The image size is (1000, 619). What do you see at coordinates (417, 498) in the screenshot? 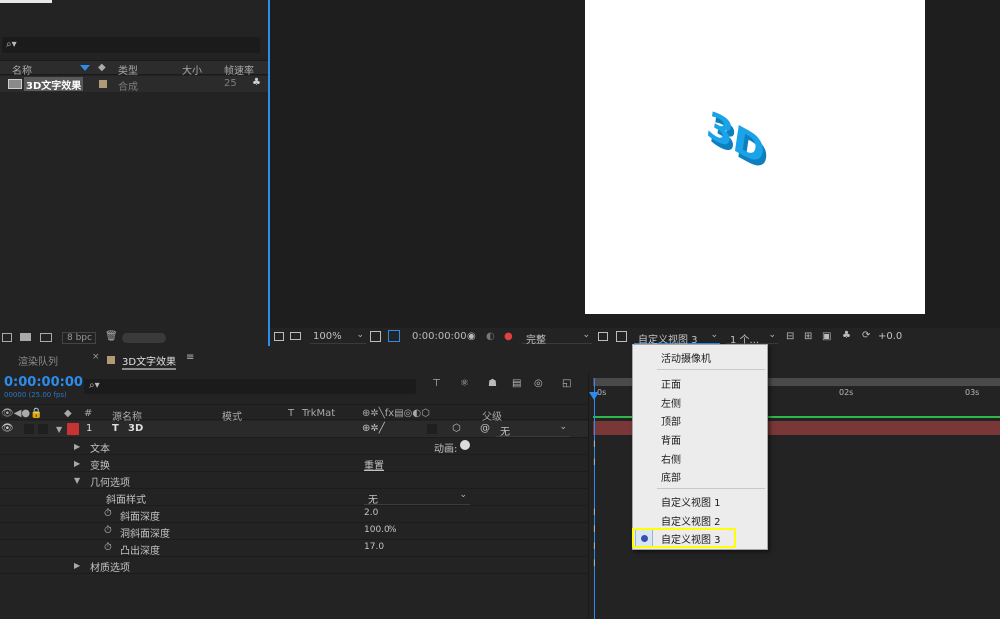
I see `bevel-style-select: 无 ⌄` at bounding box center [417, 498].